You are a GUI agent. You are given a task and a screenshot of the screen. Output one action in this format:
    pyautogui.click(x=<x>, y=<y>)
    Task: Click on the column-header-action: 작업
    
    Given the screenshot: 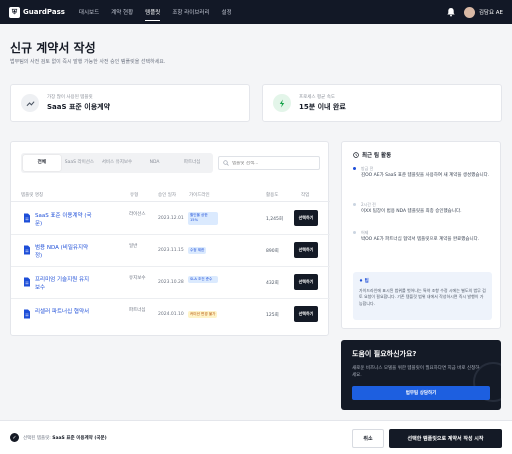 What is the action you would take?
    pyautogui.click(x=305, y=195)
    